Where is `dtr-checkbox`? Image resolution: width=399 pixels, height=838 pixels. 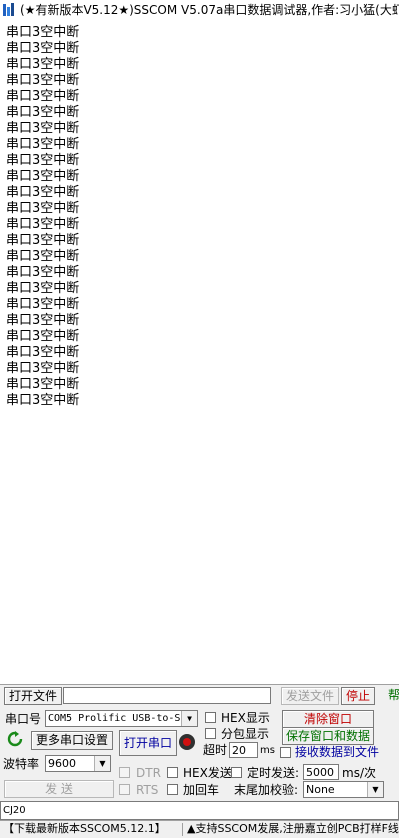
dtr-checkbox is located at coordinates (124, 772).